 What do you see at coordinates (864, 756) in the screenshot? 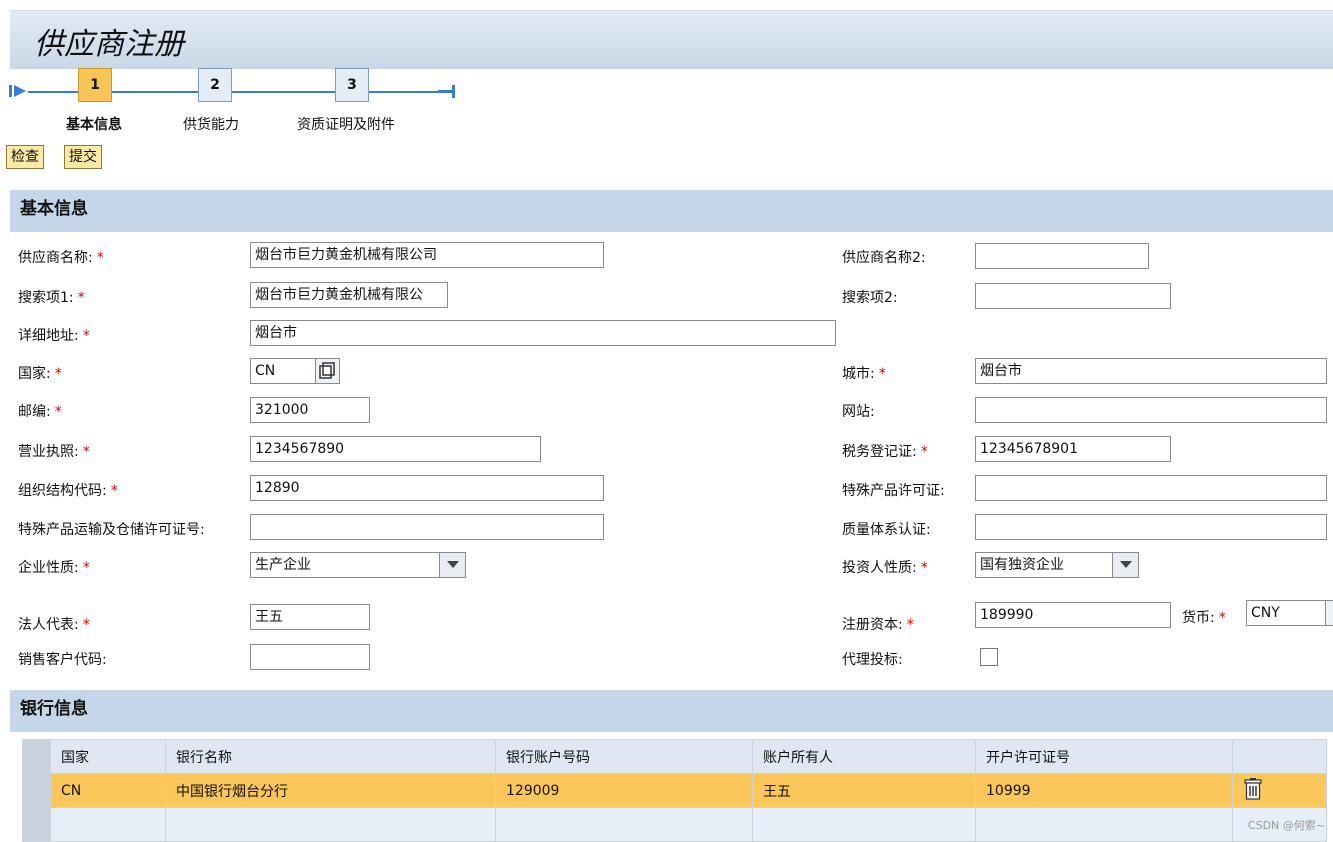
I see `column-header: 账户所有人` at bounding box center [864, 756].